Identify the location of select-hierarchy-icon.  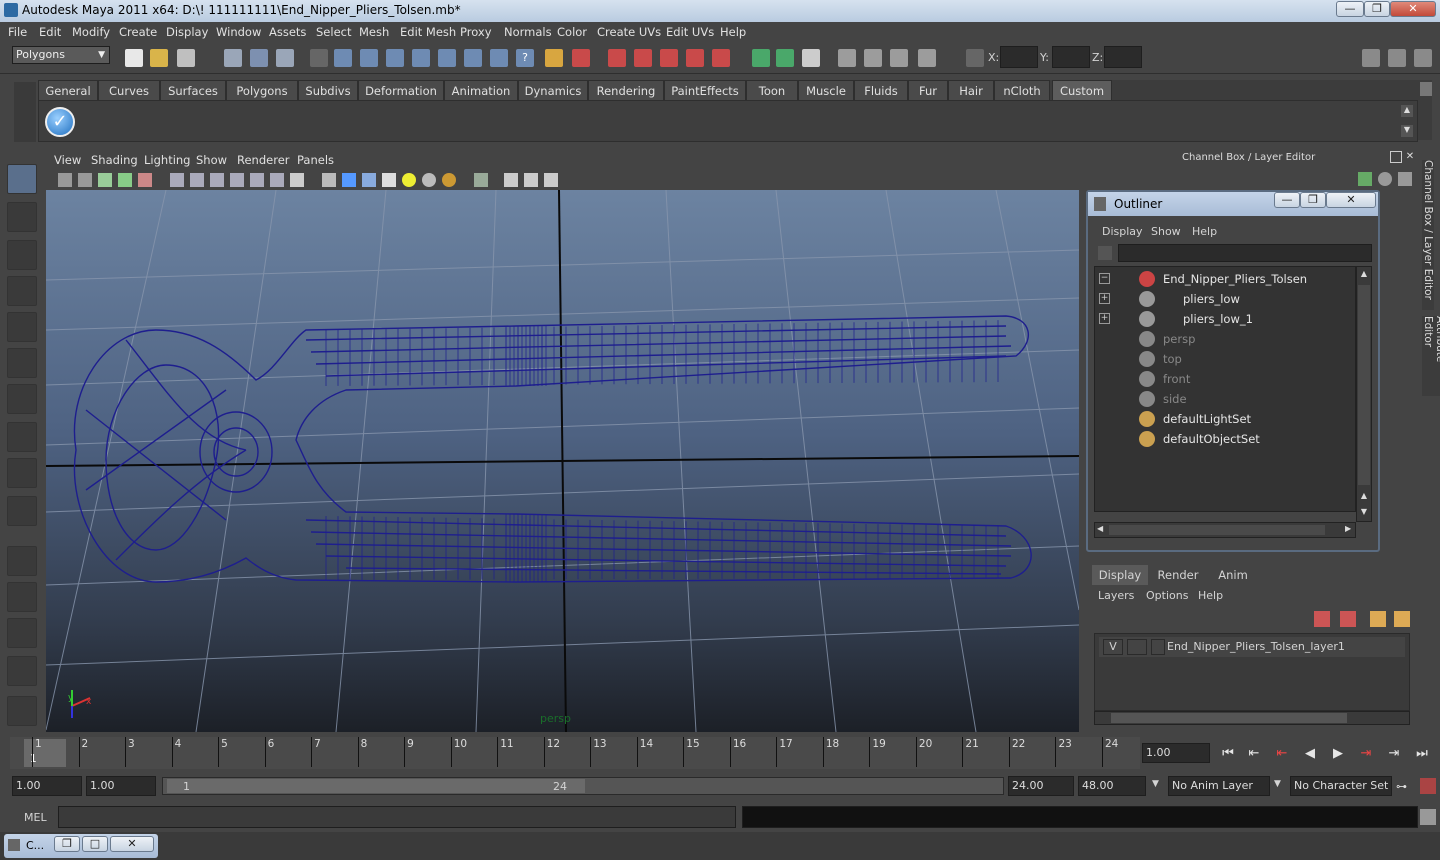
(233, 58).